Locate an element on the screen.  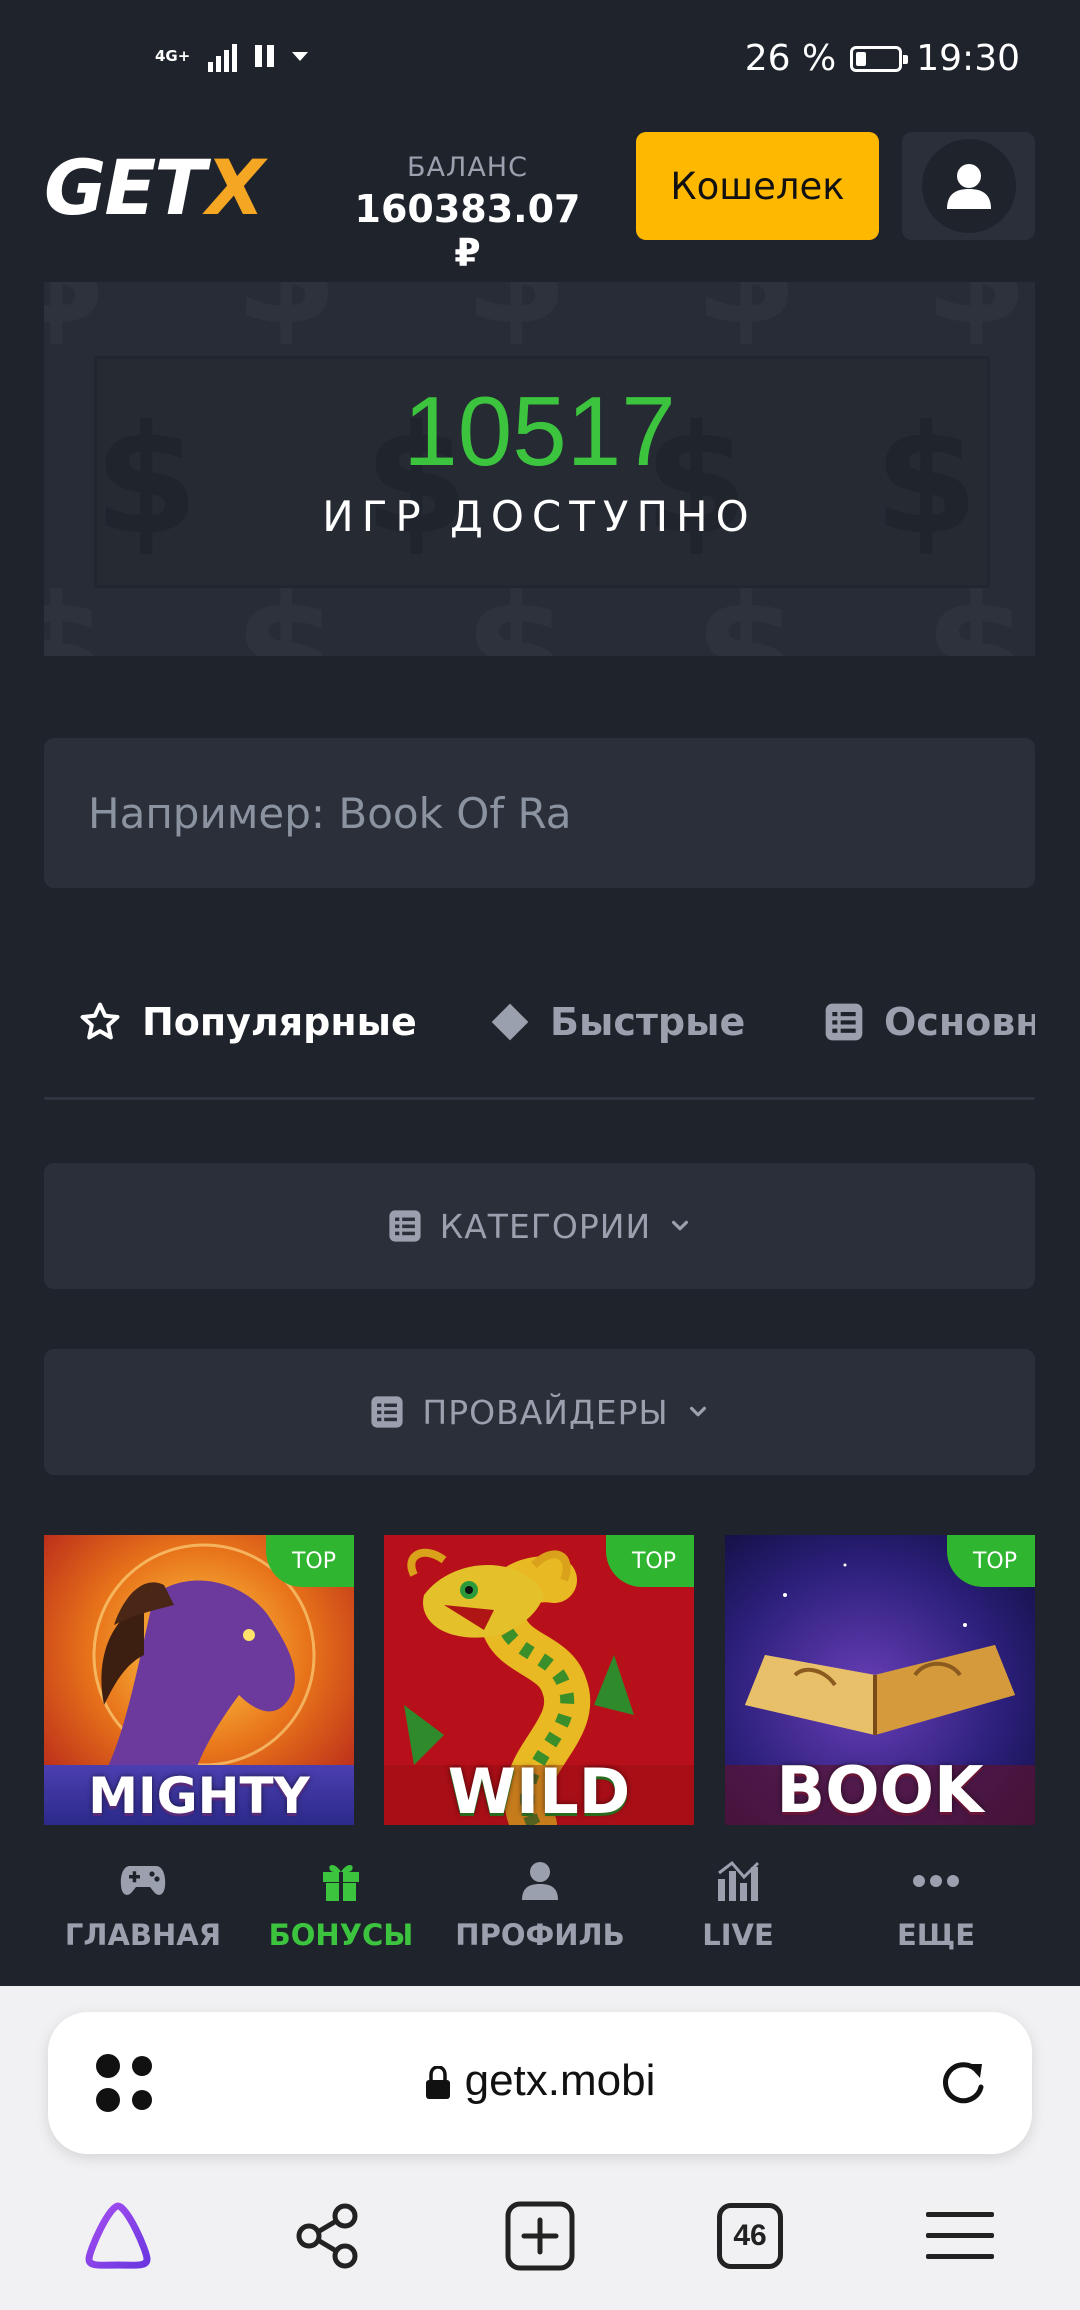
nav-profile: ПРОФИЛЬ is located at coordinates (540, 1904).